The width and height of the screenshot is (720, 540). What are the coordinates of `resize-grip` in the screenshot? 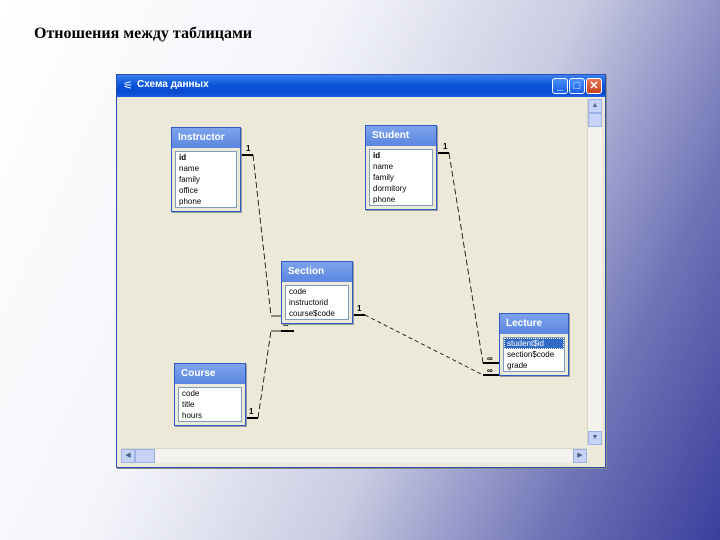 It's located at (595, 456).